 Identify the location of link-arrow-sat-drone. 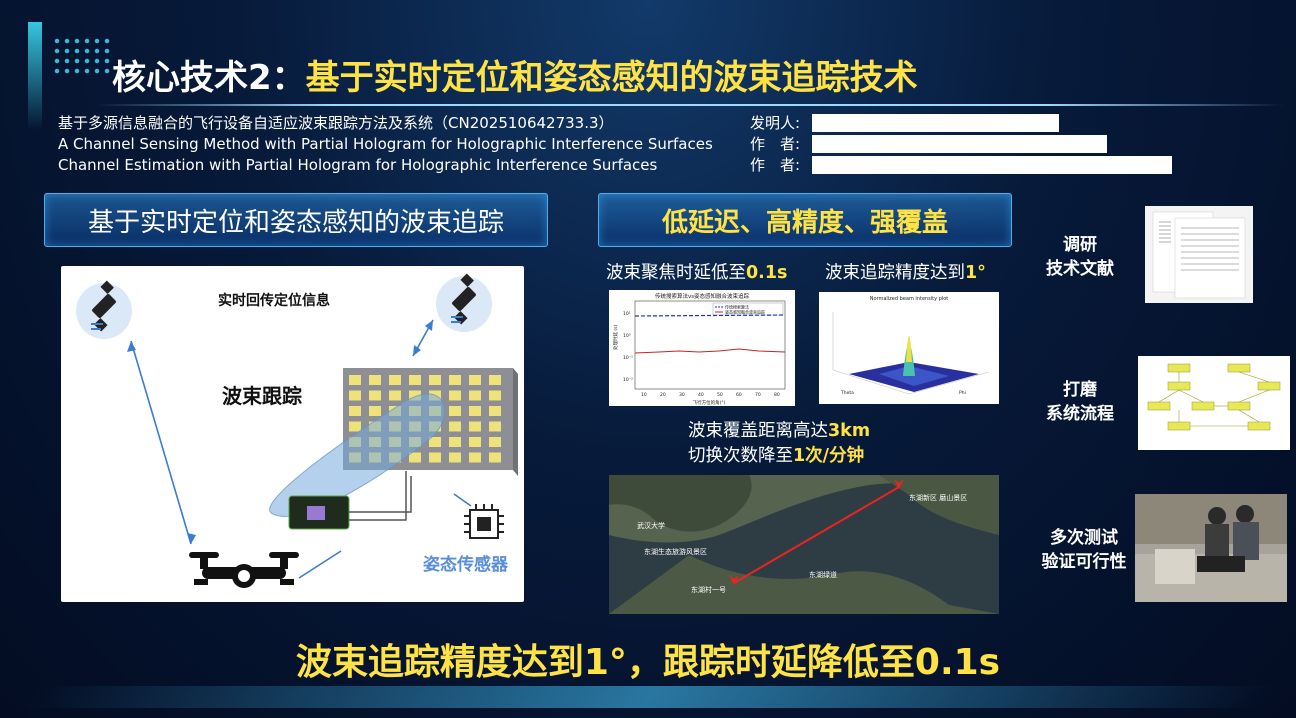
(161, 442).